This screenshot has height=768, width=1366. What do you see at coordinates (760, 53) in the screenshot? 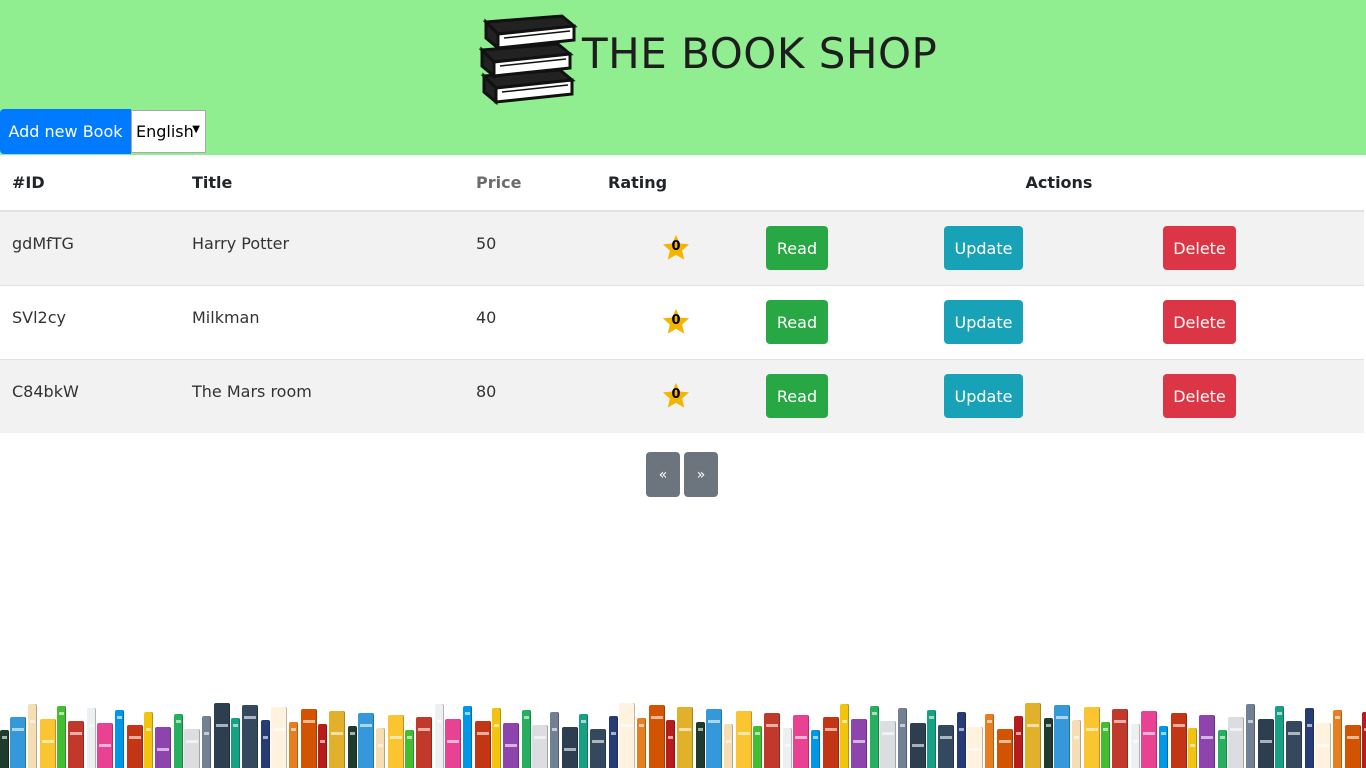
I see `shop-title: THE BOOK SHOP` at bounding box center [760, 53].